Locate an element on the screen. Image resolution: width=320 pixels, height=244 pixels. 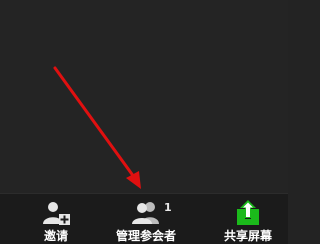
share-screen-up-arrow-icon is located at coordinates (248, 213).